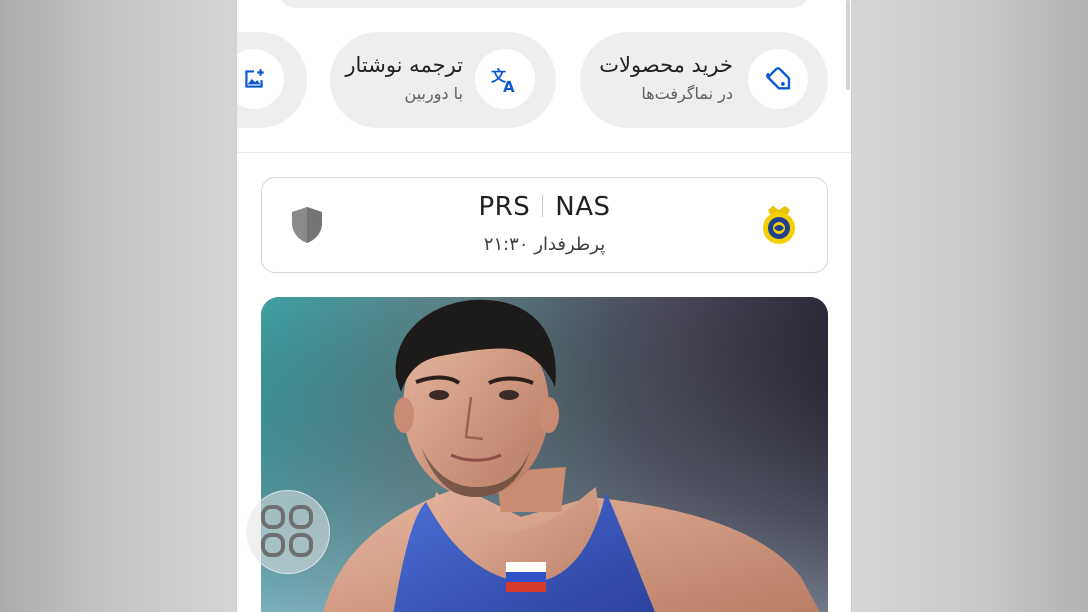 This screenshot has width=1088, height=612. I want to click on translate-text-chip: 文 A ترجمه نوشتار با دوربین, so click(443, 80).